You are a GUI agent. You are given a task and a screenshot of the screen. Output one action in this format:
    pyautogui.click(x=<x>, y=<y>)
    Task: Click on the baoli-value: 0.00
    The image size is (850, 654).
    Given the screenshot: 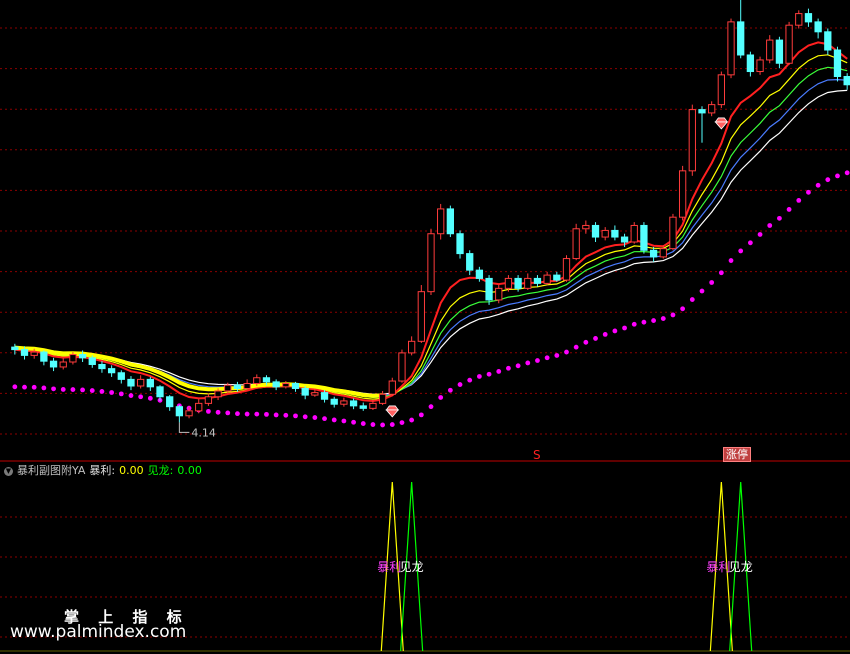 What is the action you would take?
    pyautogui.click(x=131, y=470)
    